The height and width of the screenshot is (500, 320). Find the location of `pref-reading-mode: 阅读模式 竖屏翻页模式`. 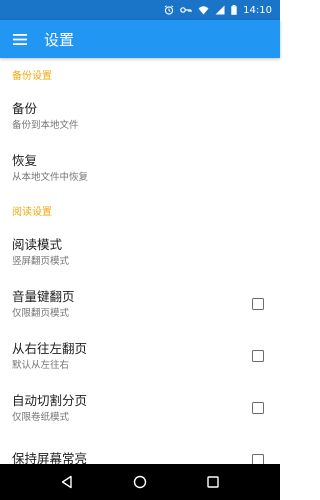

pref-reading-mode: 阅读模式 竖屏翻页模式 is located at coordinates (140, 252).